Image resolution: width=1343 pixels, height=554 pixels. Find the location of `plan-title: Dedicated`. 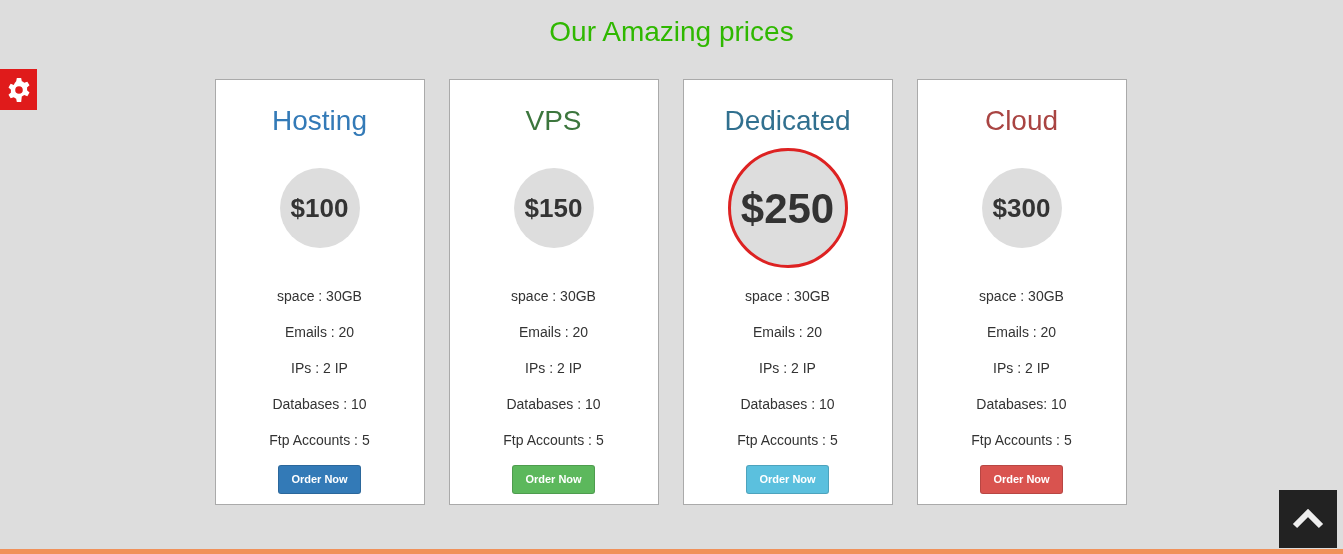

plan-title: Dedicated is located at coordinates (787, 121).